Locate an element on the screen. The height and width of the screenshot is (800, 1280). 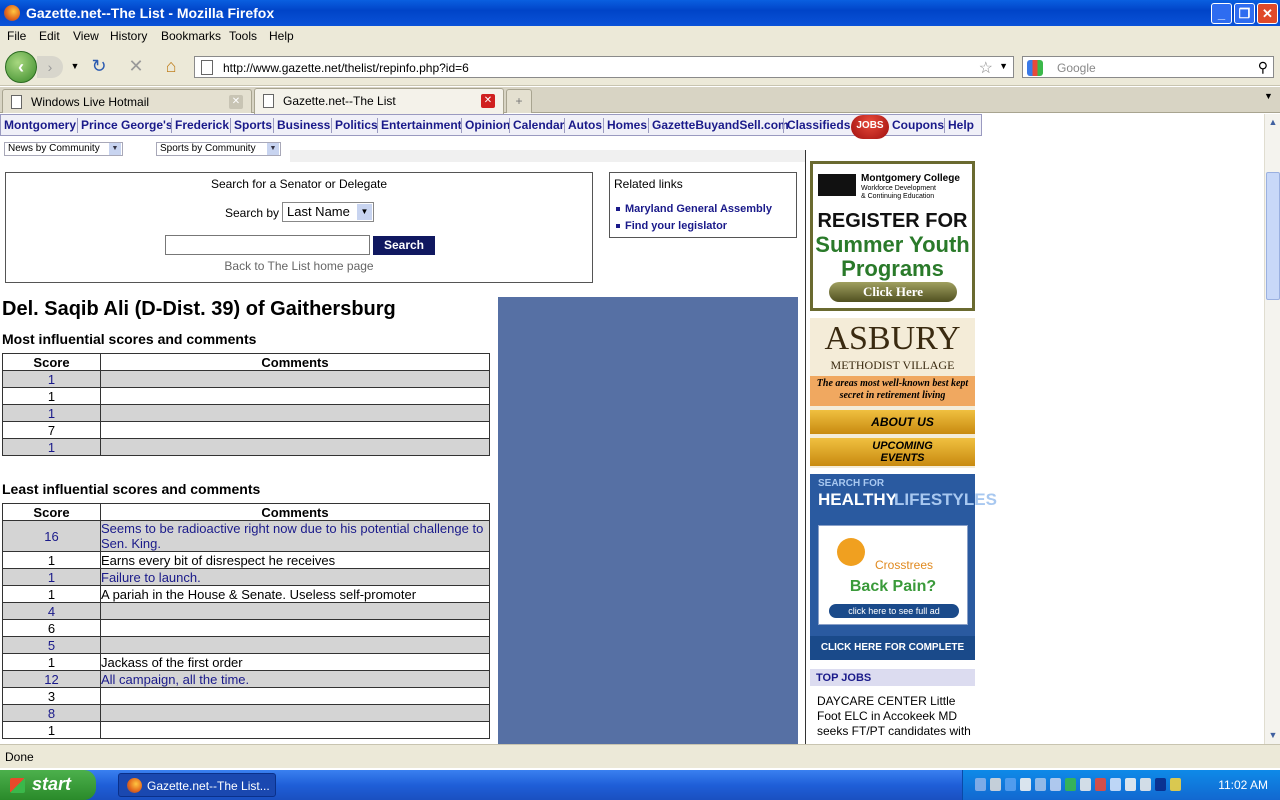
asbury-about-button: ABOUT US is located at coordinates (892, 422).